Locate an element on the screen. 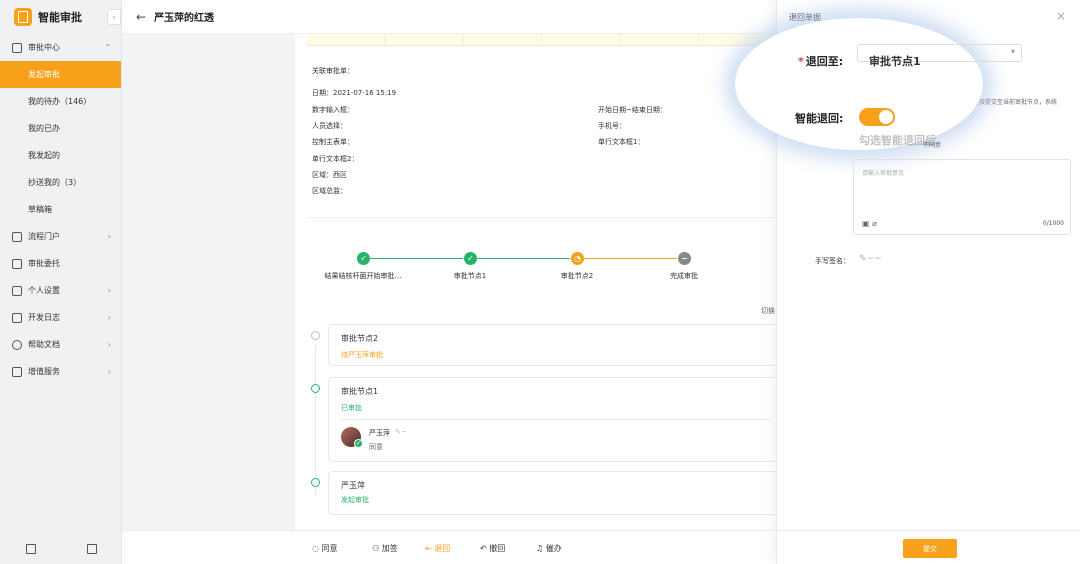  sidebar-group-value-added: 增值服务 › is located at coordinates (60, 371).